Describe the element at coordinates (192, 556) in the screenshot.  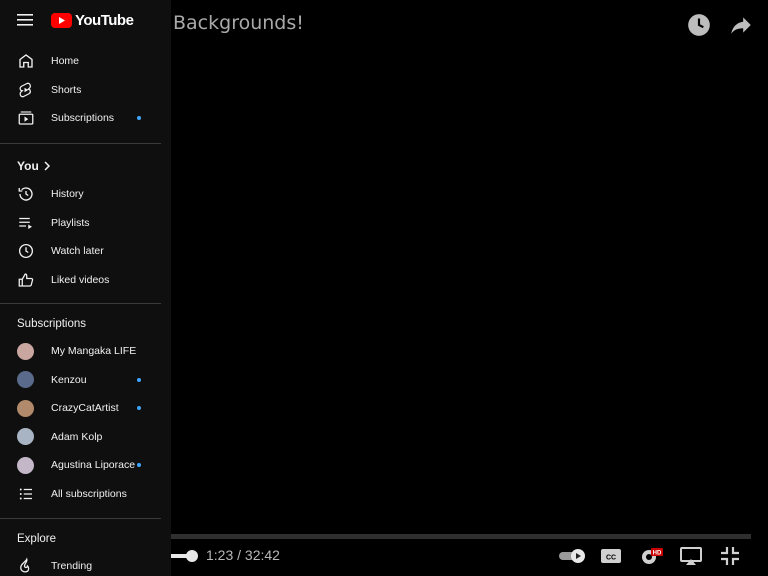
I see `scrubber-handle` at that location.